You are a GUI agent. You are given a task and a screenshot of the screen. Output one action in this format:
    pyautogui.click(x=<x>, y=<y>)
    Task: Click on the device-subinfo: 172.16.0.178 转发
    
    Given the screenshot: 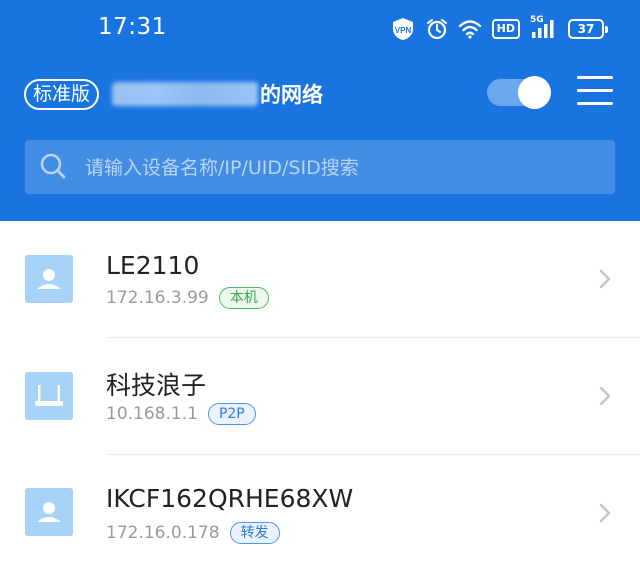 What is the action you would take?
    pyautogui.click(x=193, y=533)
    